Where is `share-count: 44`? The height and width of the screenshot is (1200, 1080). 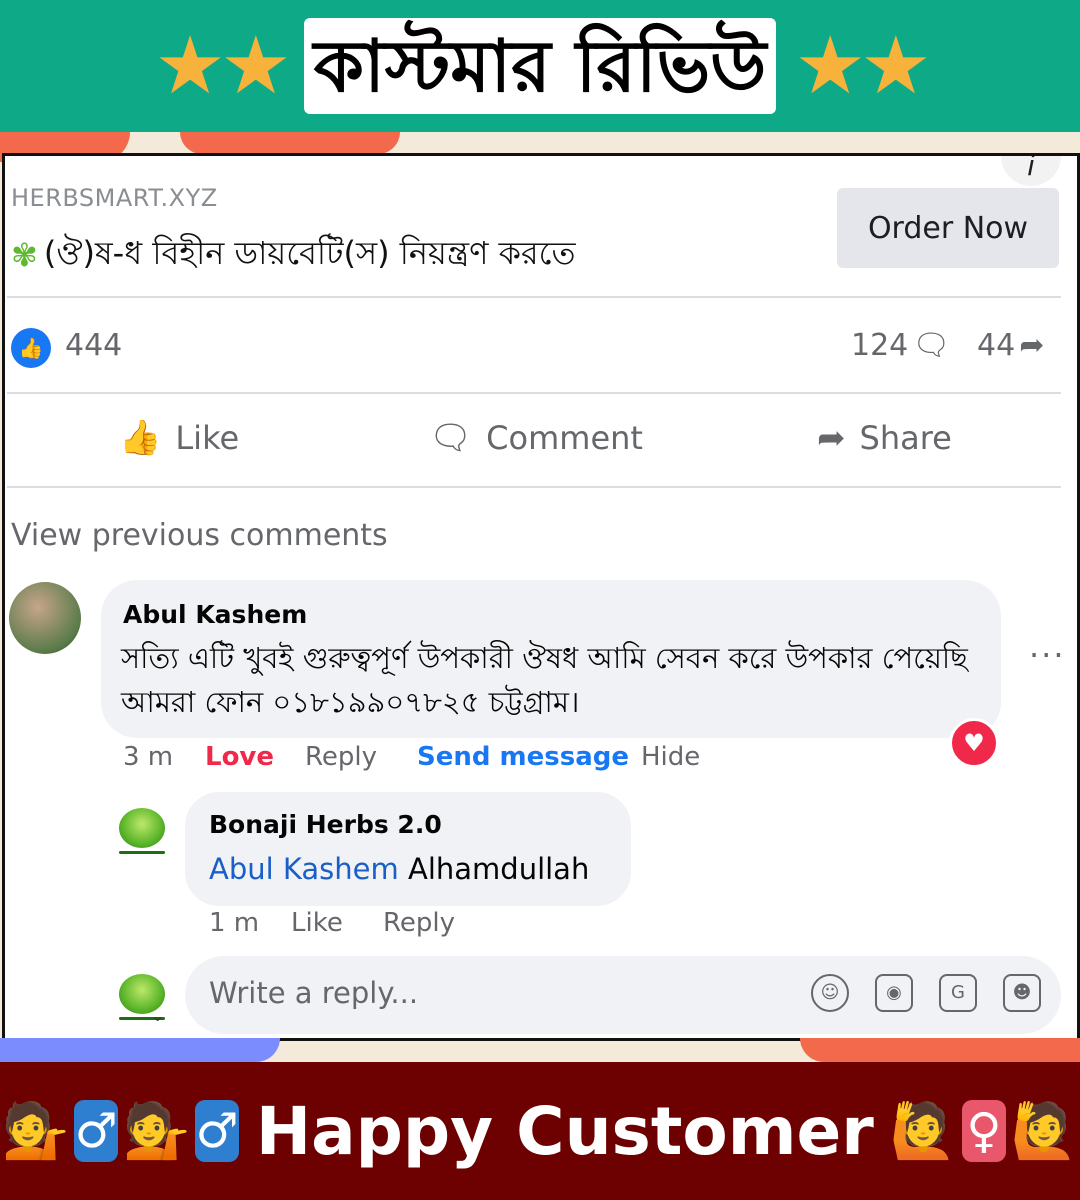 share-count: 44 is located at coordinates (996, 345).